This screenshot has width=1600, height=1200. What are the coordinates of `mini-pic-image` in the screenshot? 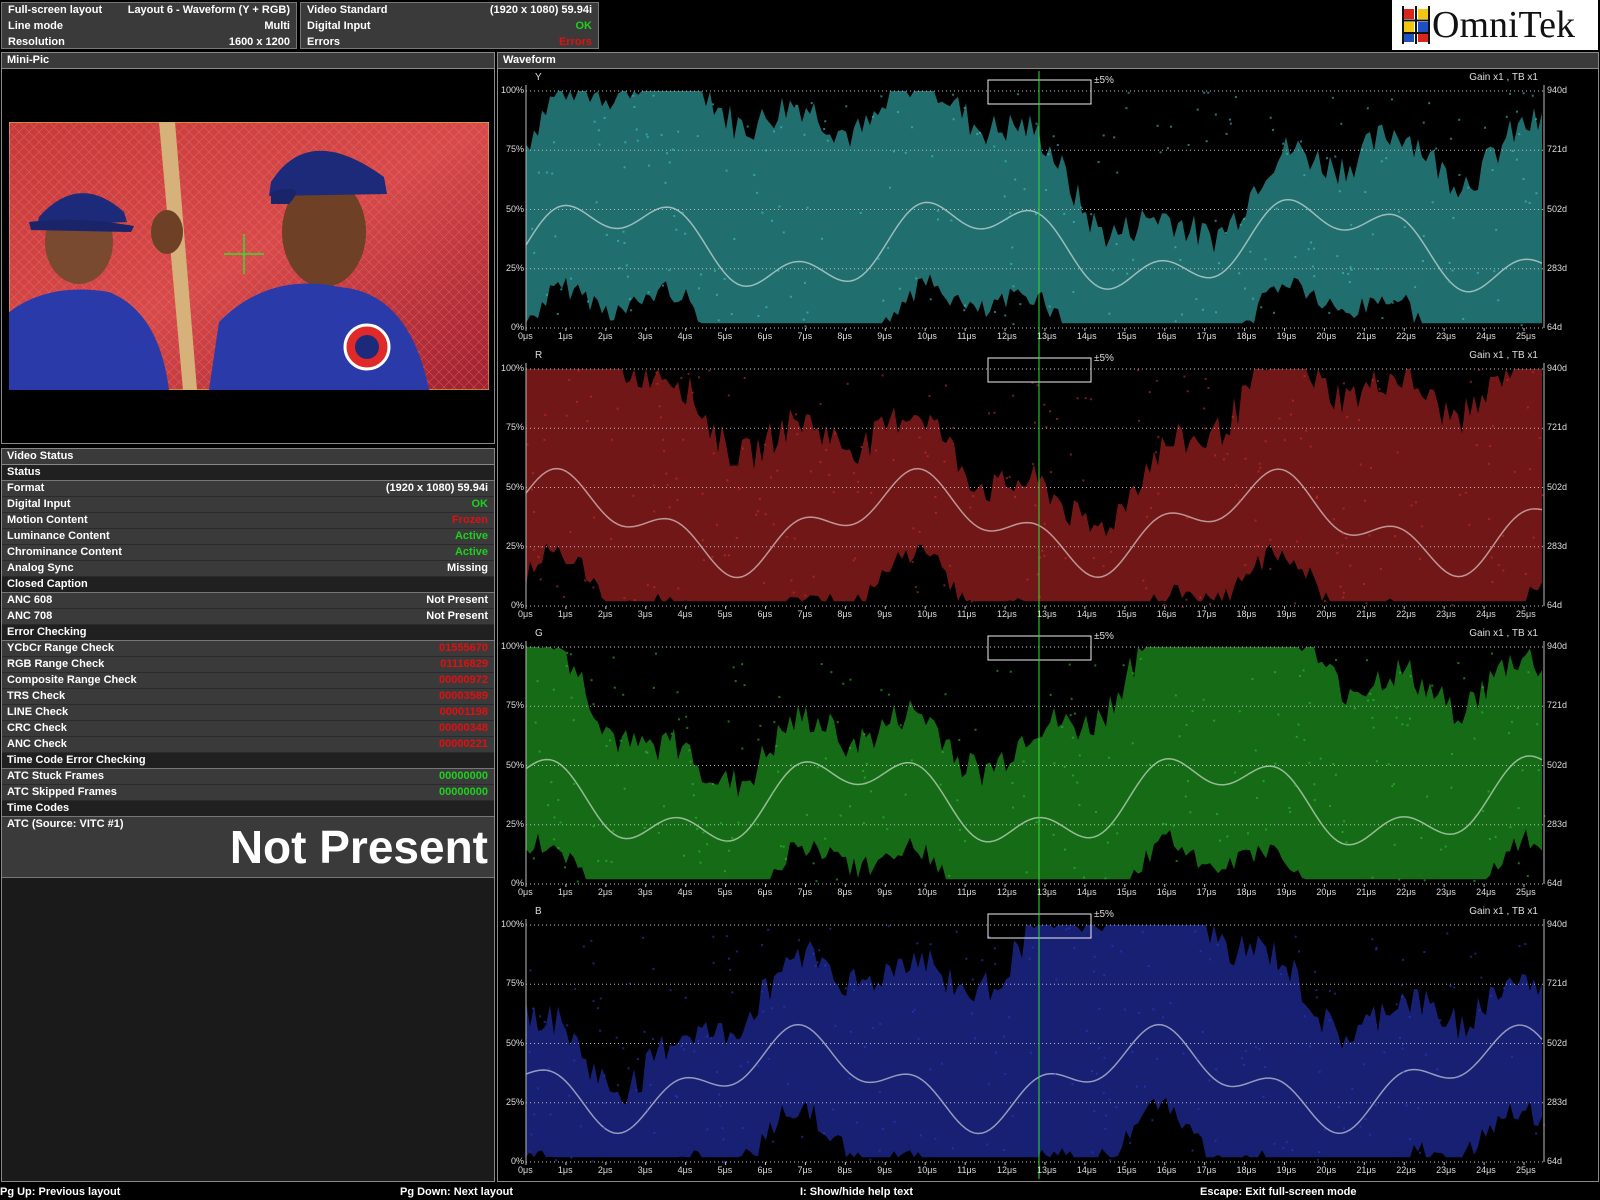 It's located at (249, 256).